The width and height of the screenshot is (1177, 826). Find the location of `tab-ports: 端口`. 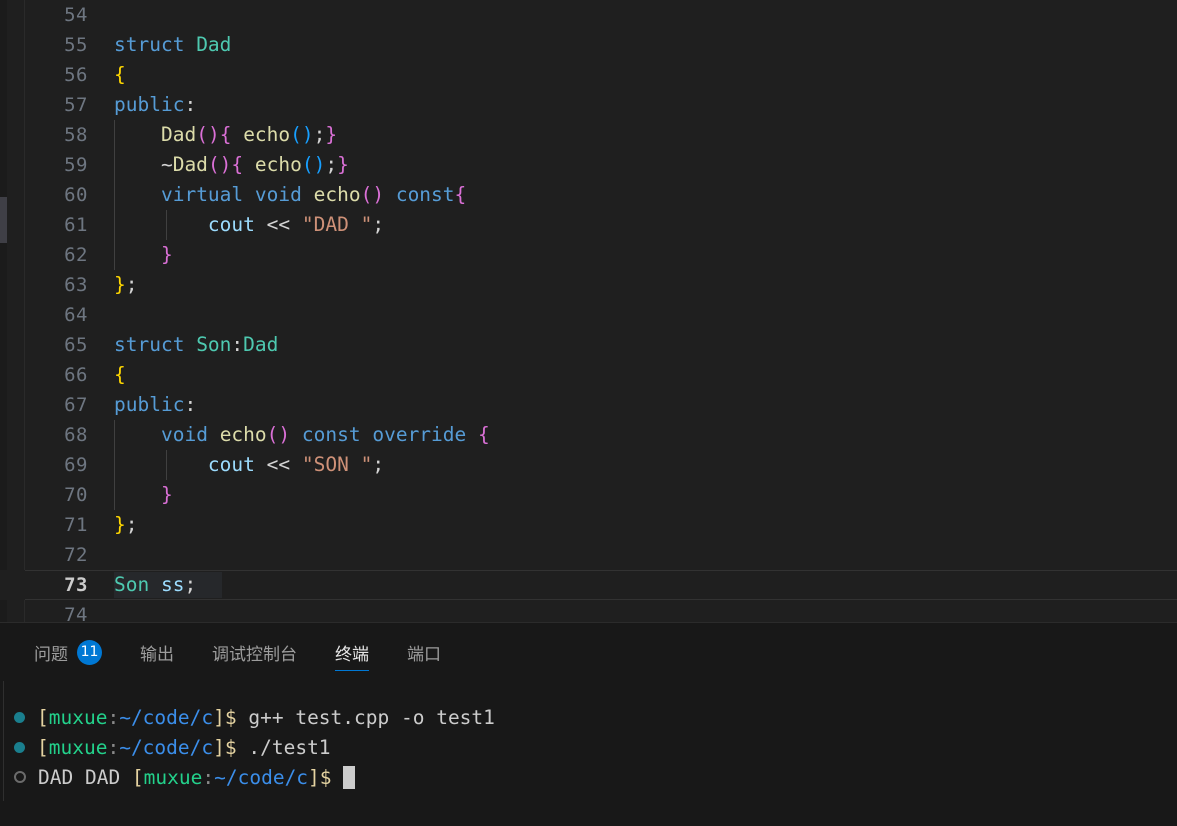

tab-ports: 端口 is located at coordinates (424, 652).